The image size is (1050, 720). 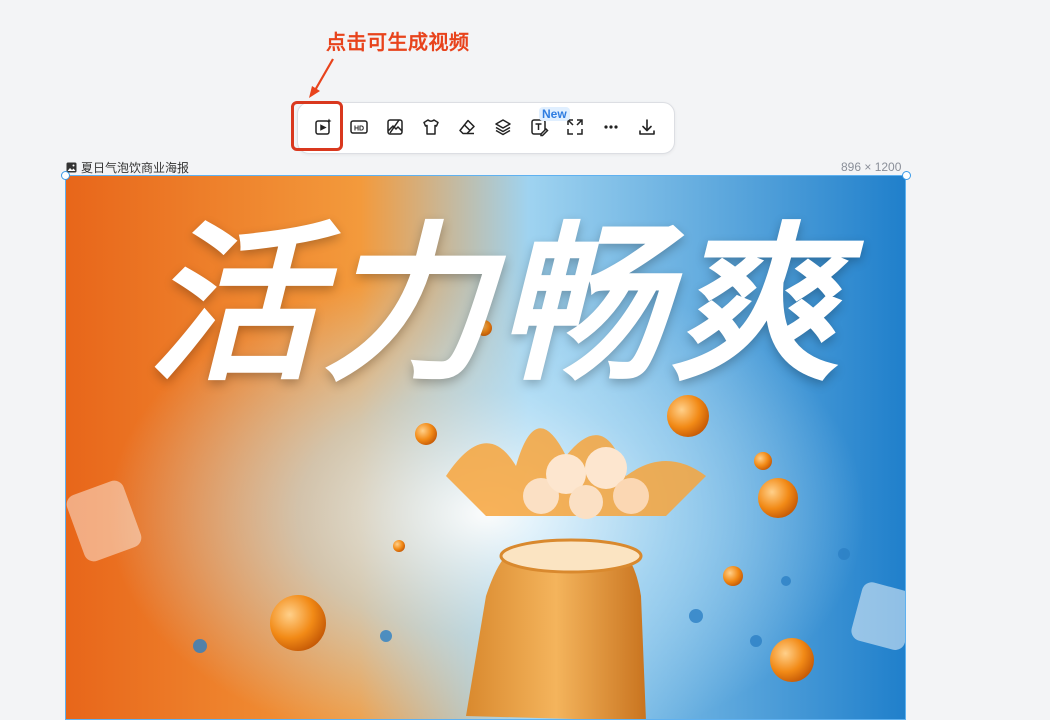 What do you see at coordinates (398, 42) in the screenshot?
I see `annotation-text: 点击可生成视频` at bounding box center [398, 42].